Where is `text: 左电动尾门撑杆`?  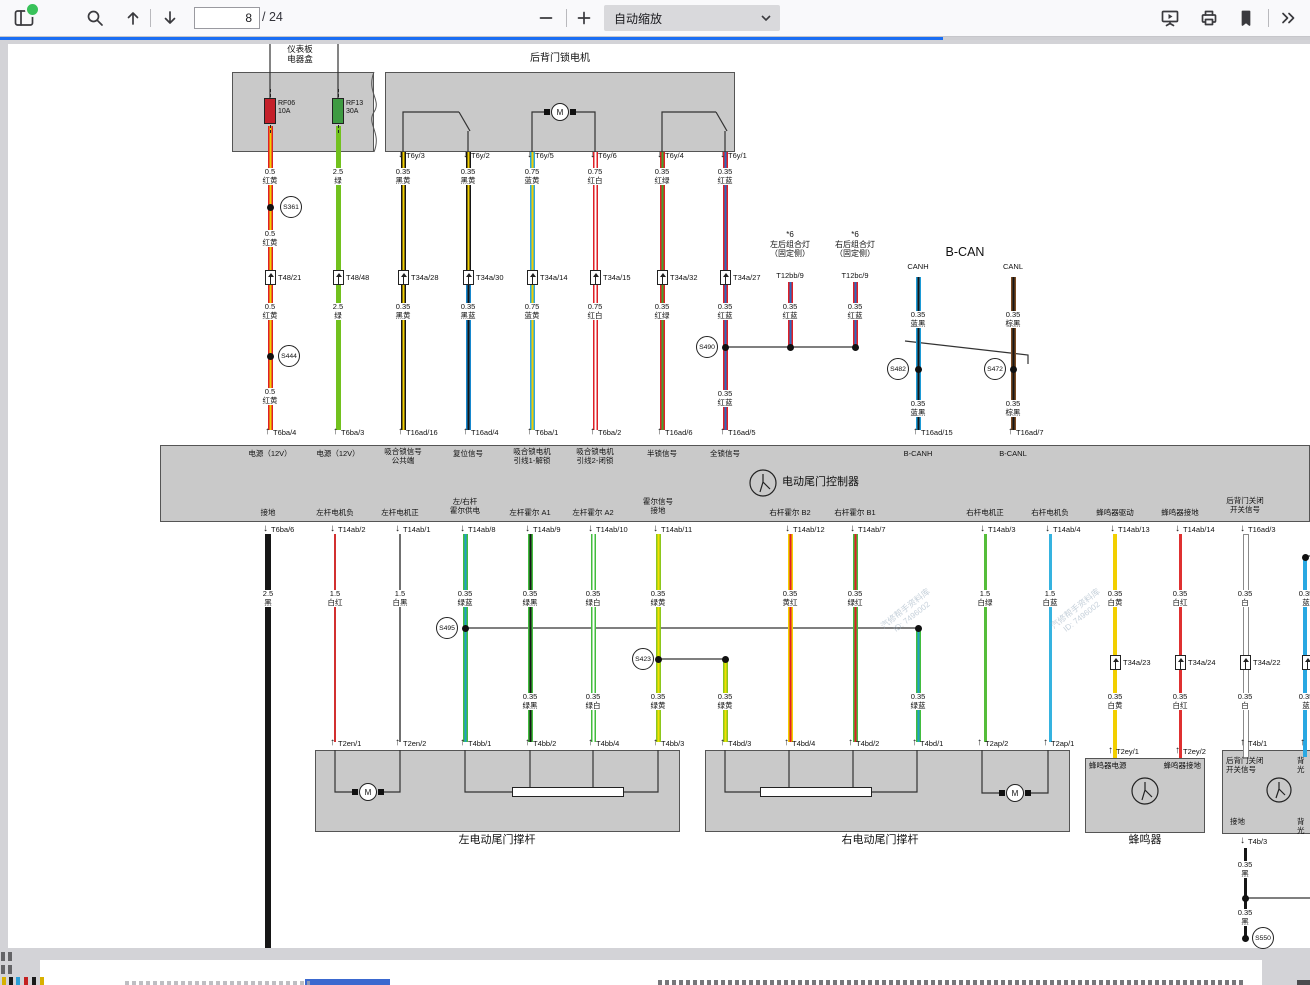 text: 左电动尾门撑杆 is located at coordinates (497, 840).